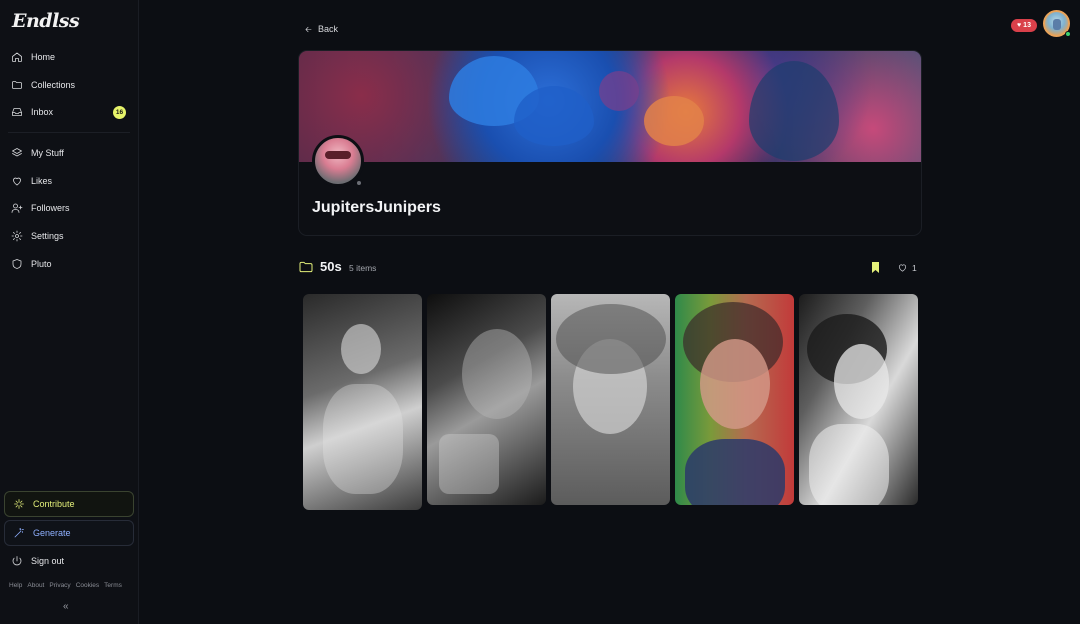 Image resolution: width=1080 pixels, height=624 pixels. I want to click on sign-out-label: Sign out, so click(48, 561).